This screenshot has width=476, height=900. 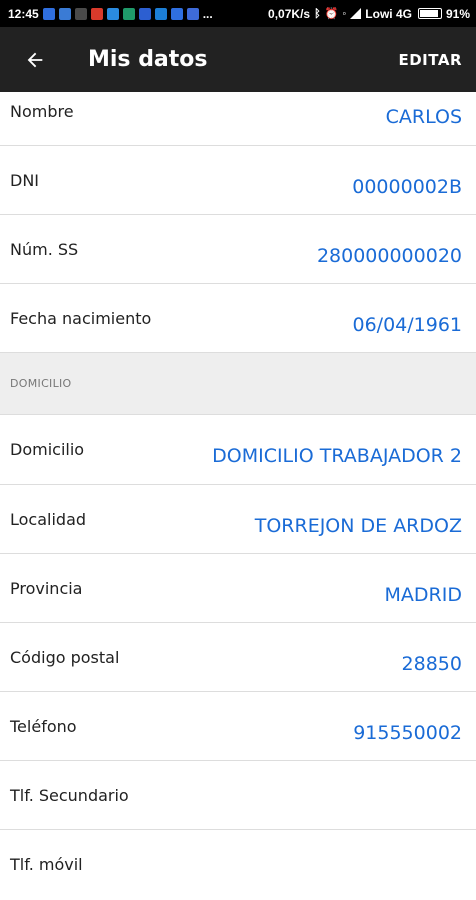 I want to click on field-value: 00000002B, so click(x=407, y=187).